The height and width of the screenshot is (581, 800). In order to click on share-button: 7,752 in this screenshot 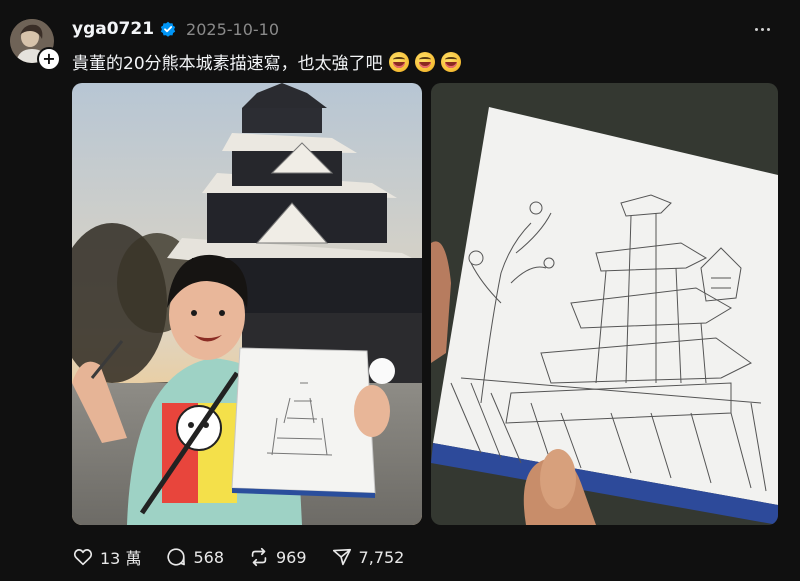, I will do `click(368, 557)`.